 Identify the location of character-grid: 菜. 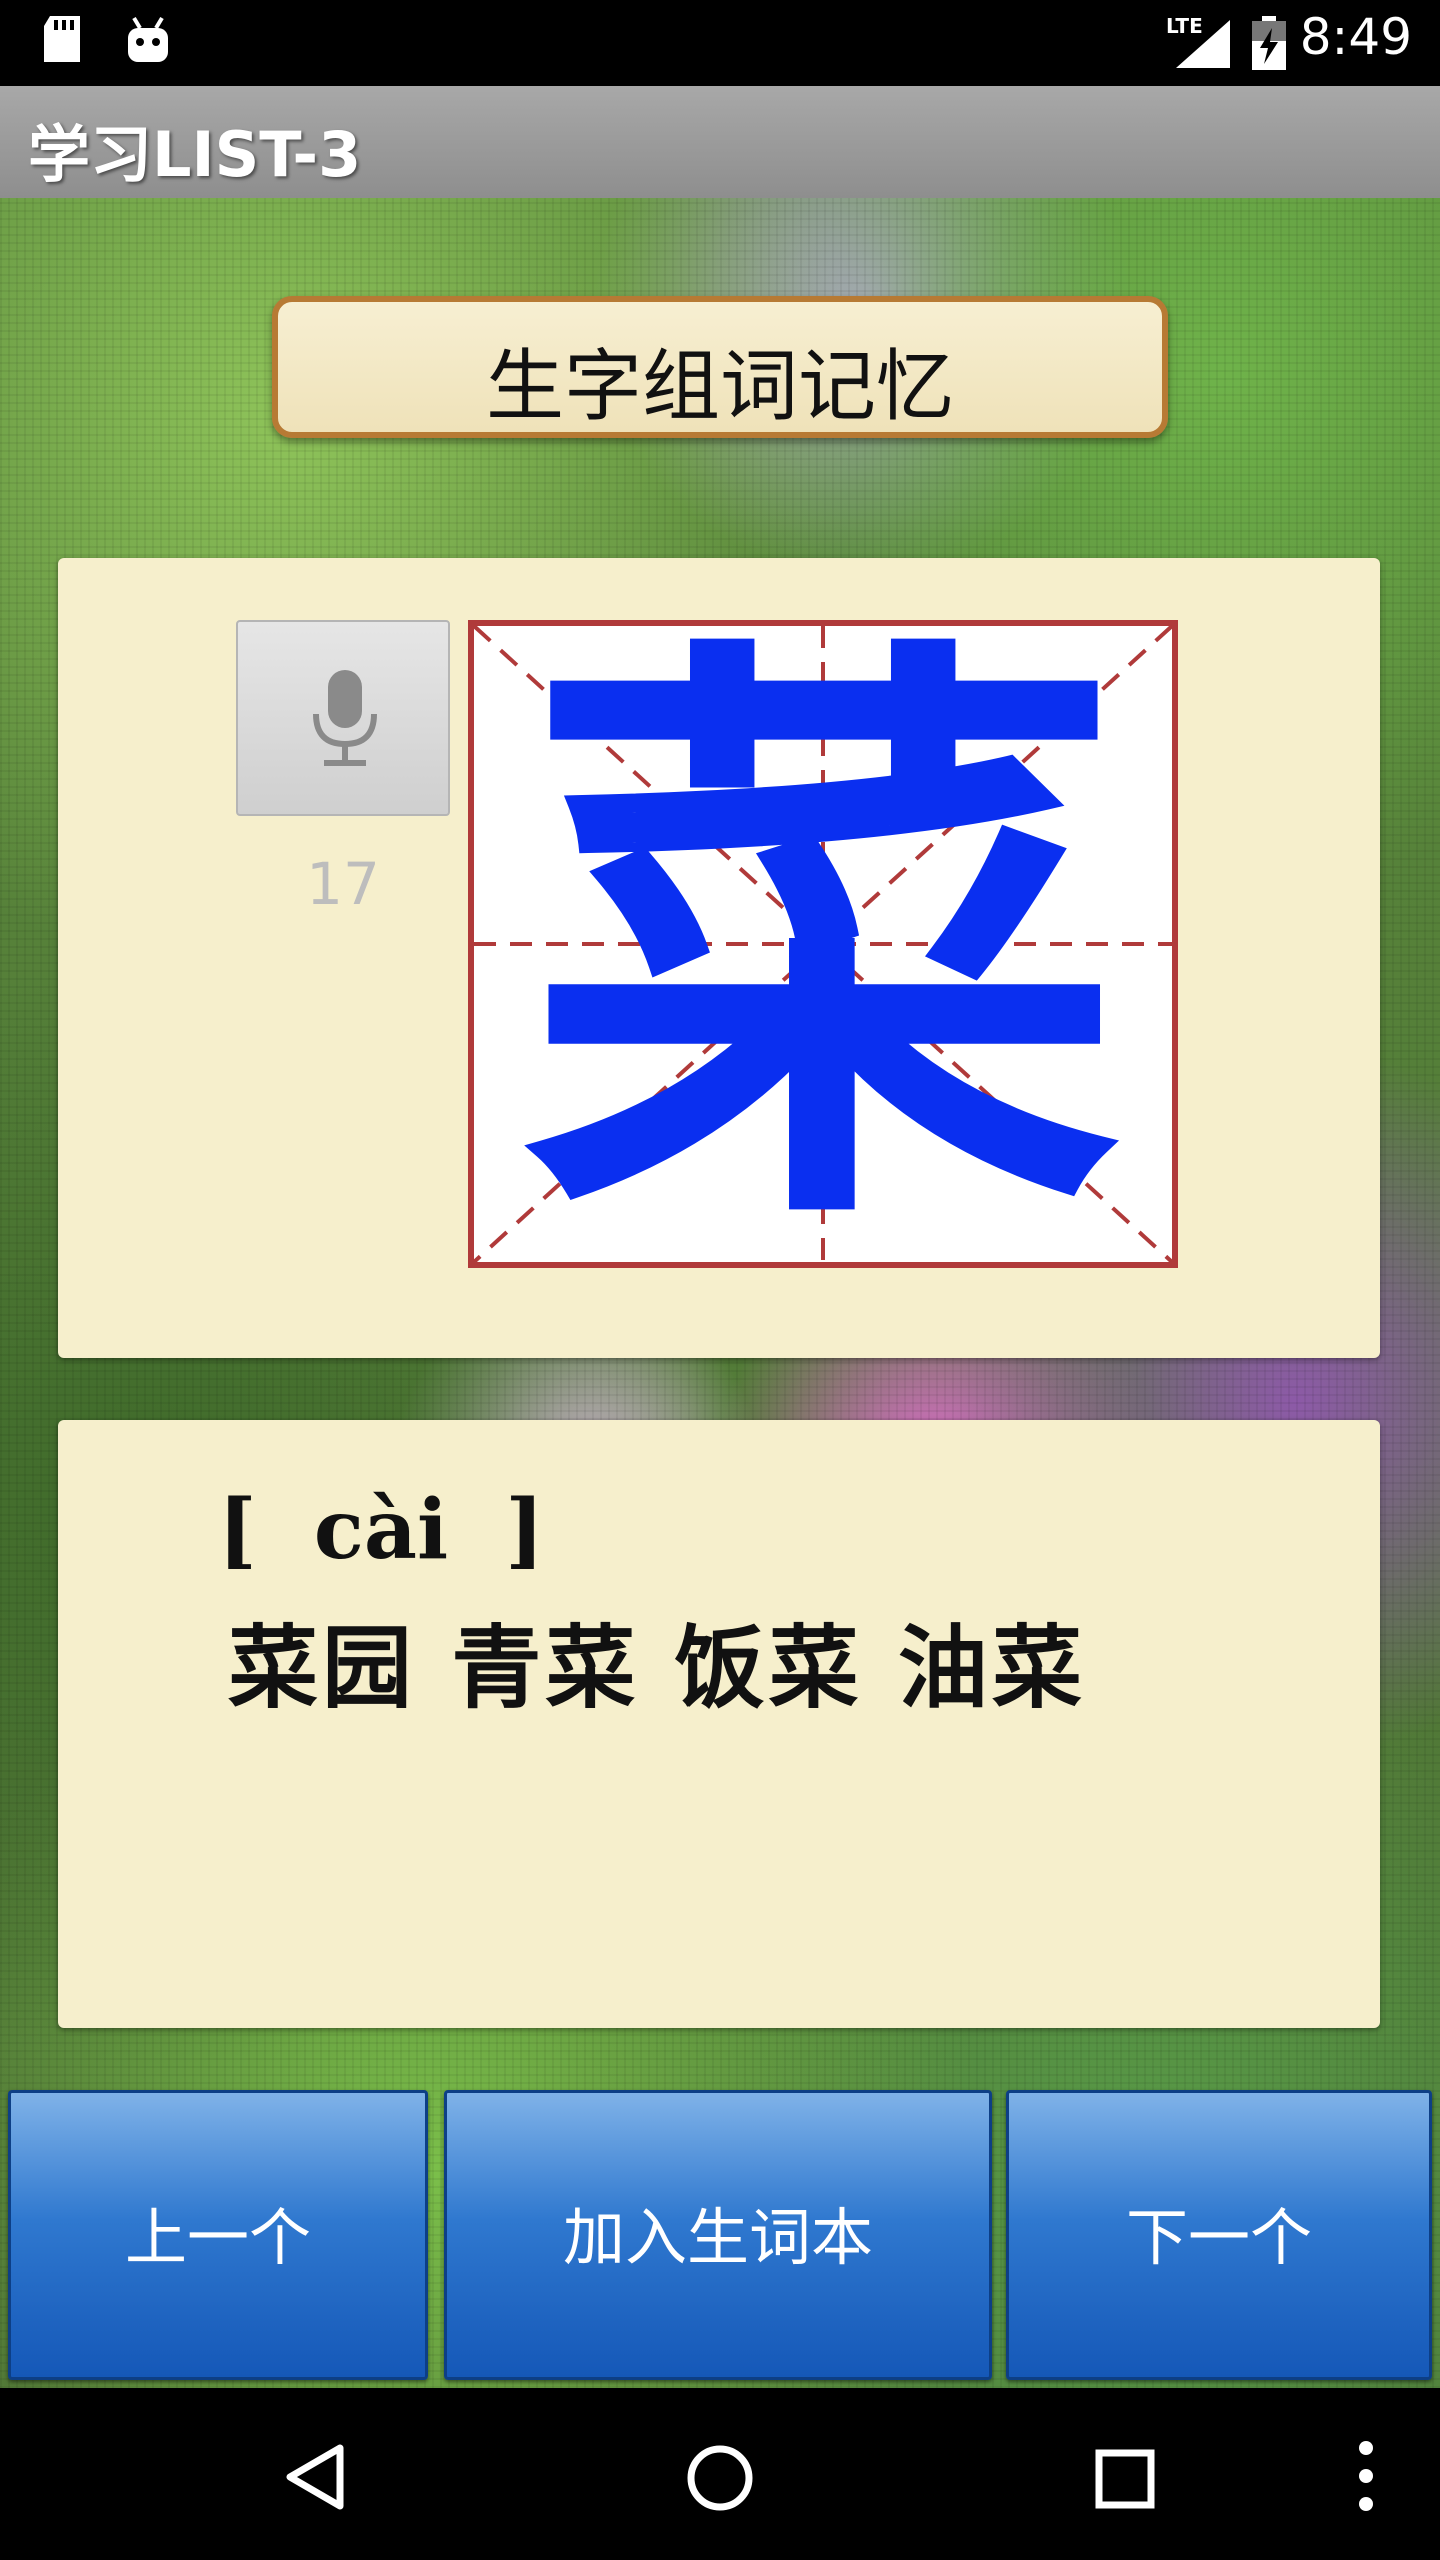
(823, 944).